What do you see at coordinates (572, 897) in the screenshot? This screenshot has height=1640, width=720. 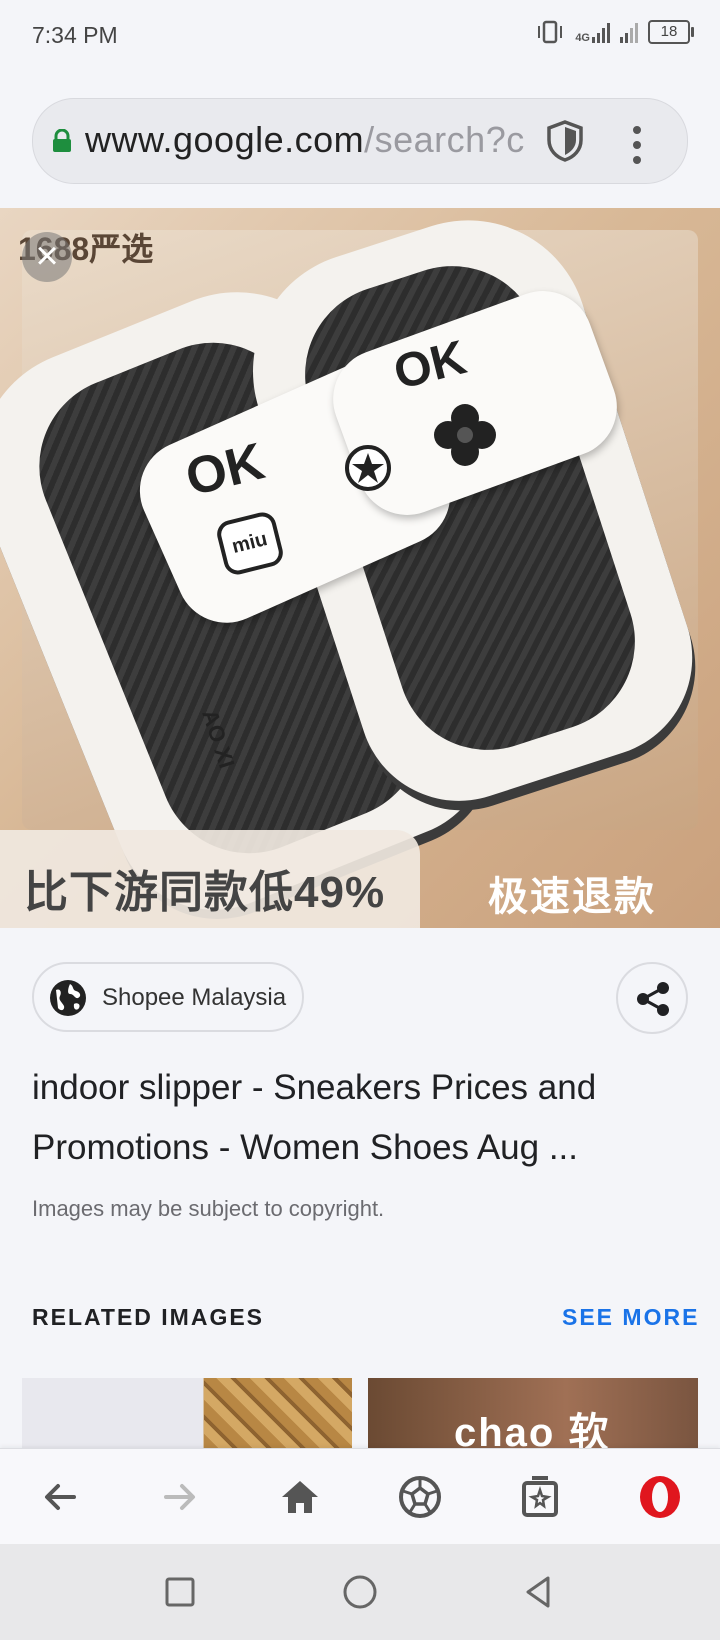 I see `caption-refund: 极速退款` at bounding box center [572, 897].